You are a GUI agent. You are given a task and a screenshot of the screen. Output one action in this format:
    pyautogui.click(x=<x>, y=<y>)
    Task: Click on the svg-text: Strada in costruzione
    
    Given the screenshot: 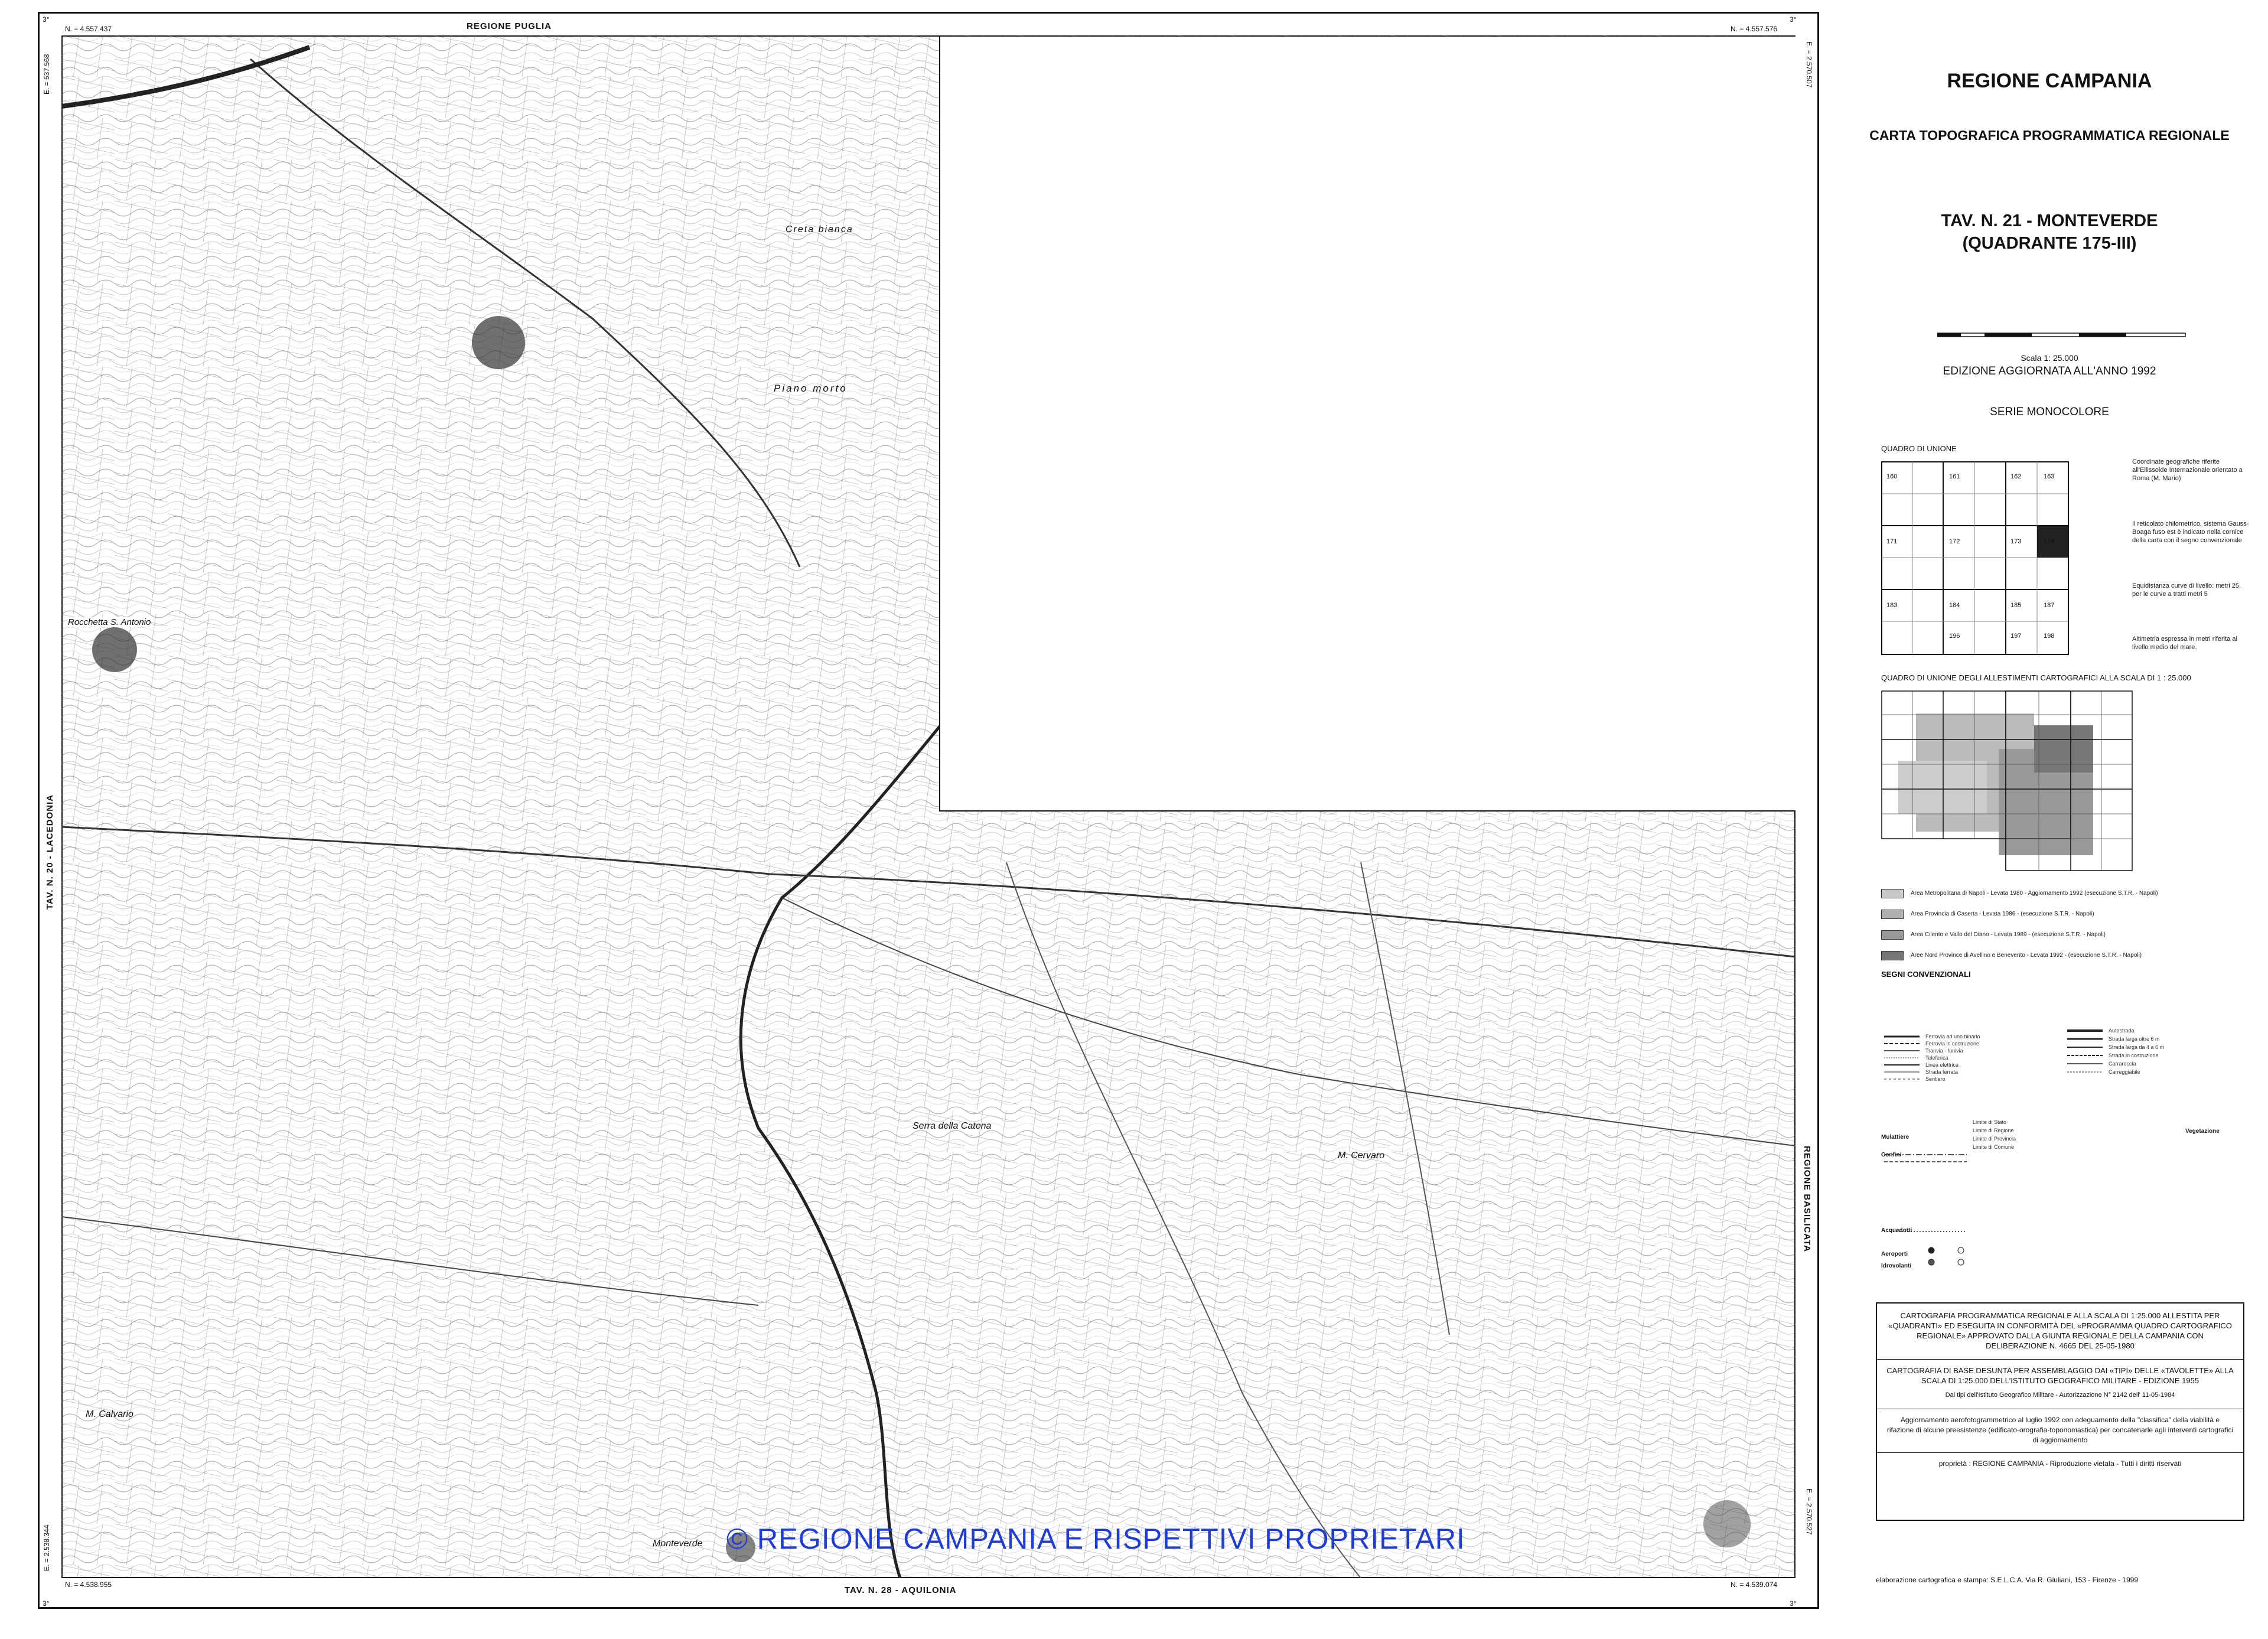 What is the action you would take?
    pyautogui.click(x=2134, y=1055)
    